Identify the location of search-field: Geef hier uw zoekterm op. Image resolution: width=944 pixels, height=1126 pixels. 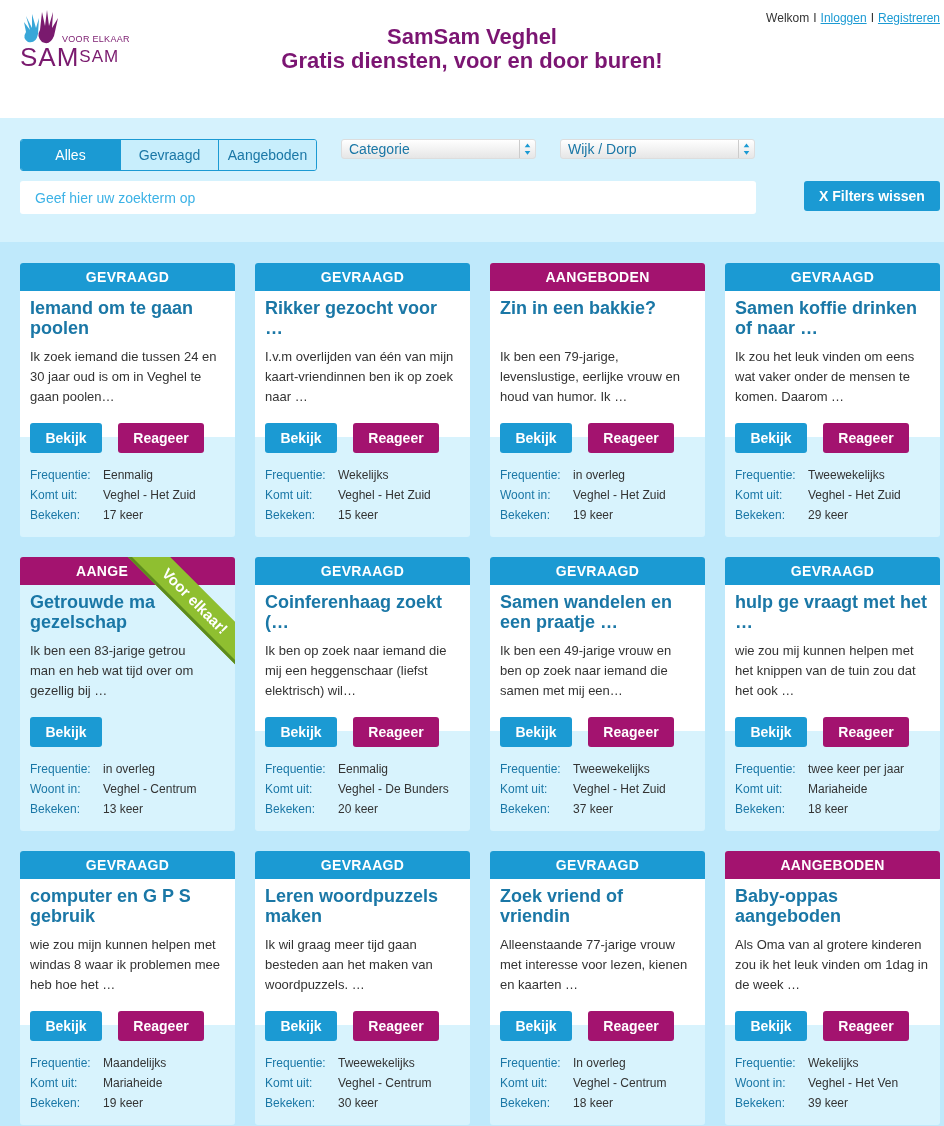
(388, 197).